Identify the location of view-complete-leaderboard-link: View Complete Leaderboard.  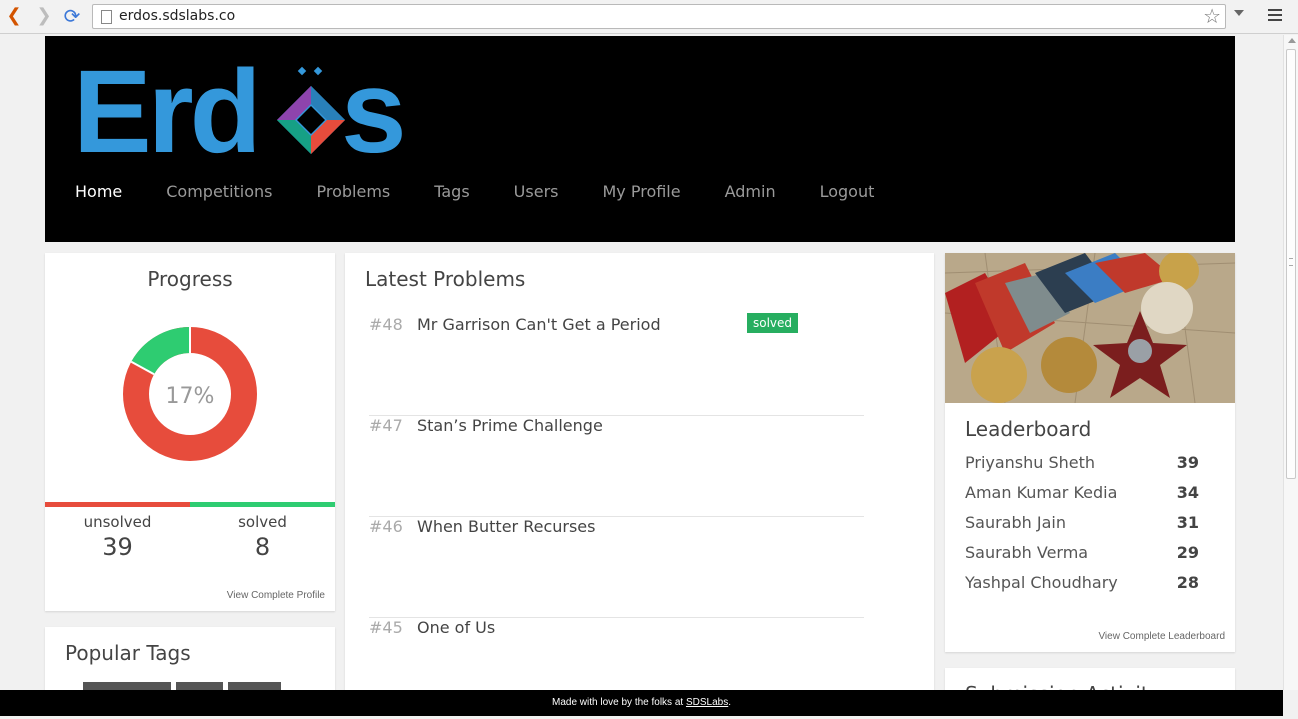
(1161, 636).